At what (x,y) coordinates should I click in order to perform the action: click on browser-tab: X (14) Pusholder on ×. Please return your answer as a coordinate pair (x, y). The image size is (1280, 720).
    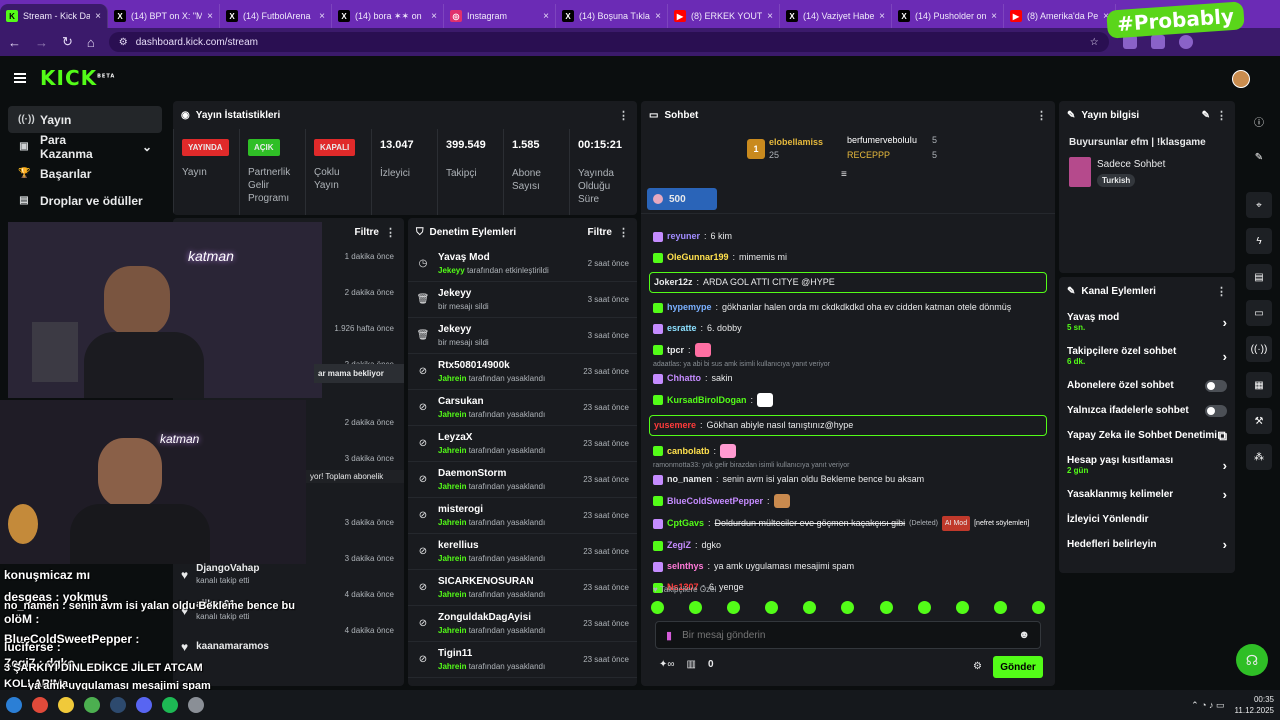
    Looking at the image, I should click on (948, 16).